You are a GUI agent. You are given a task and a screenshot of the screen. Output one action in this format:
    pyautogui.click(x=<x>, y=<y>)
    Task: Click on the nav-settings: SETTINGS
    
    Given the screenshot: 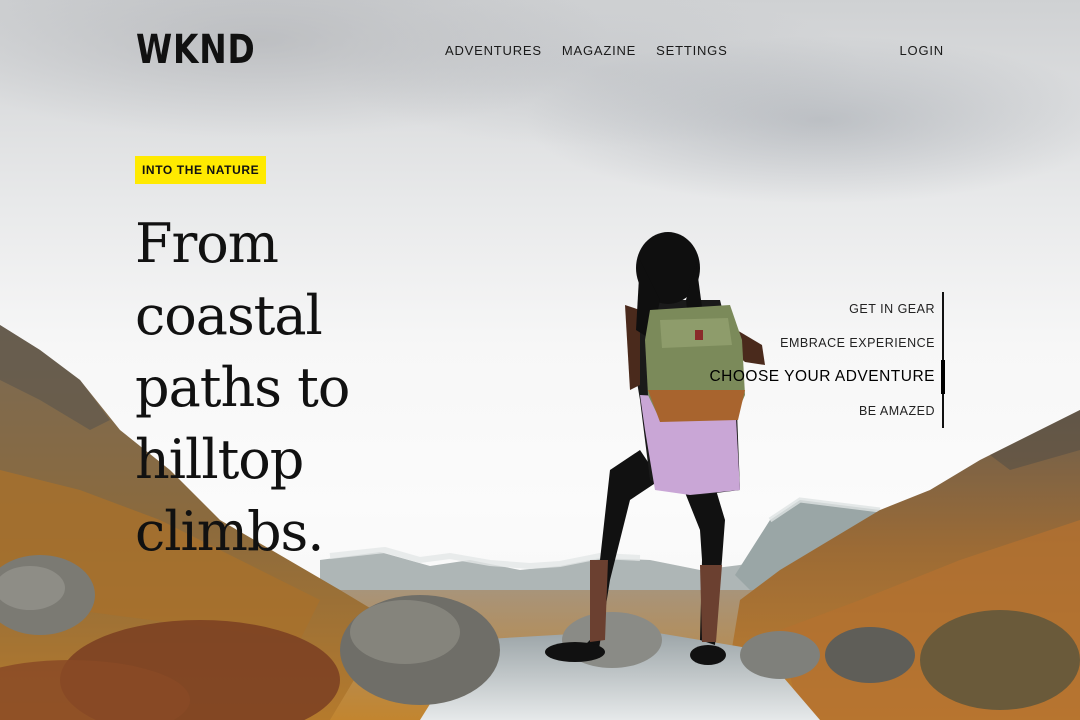 What is the action you would take?
    pyautogui.click(x=691, y=50)
    